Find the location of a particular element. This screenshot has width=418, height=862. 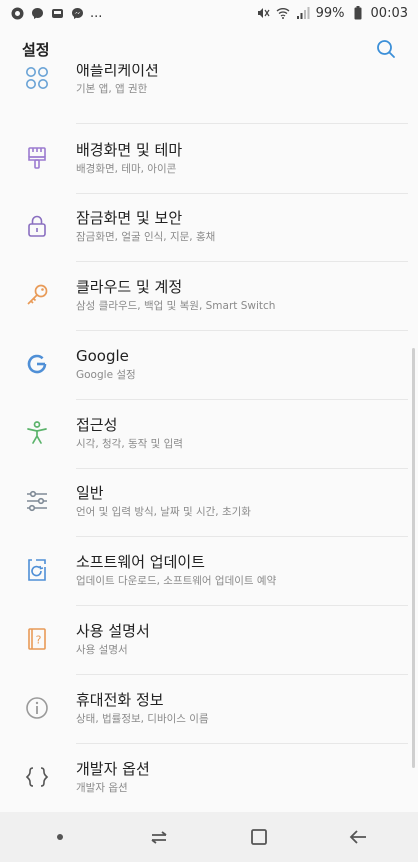

clock: 00:03 is located at coordinates (389, 13).